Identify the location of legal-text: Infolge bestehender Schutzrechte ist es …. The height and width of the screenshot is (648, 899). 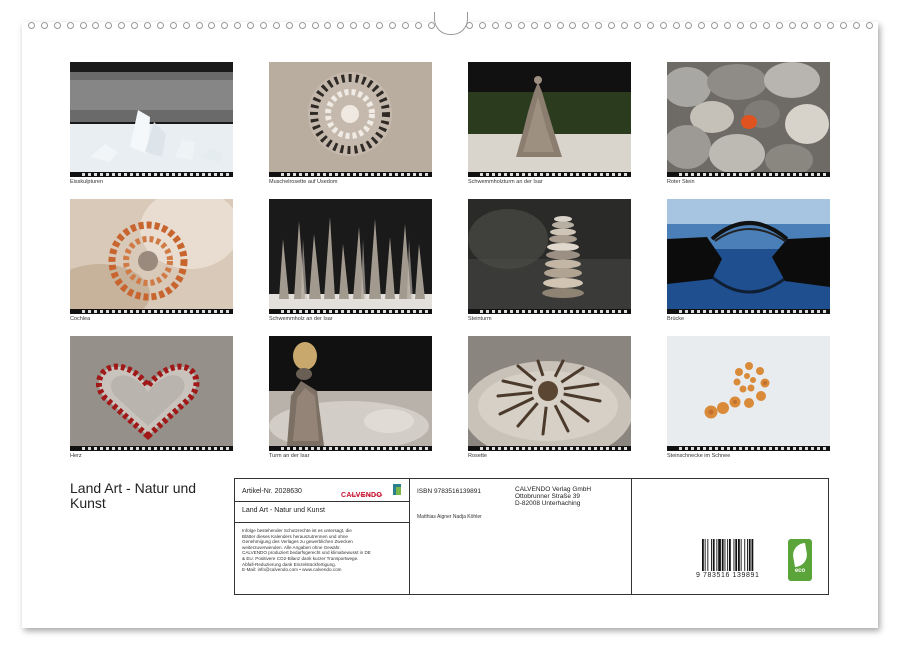
(324, 550).